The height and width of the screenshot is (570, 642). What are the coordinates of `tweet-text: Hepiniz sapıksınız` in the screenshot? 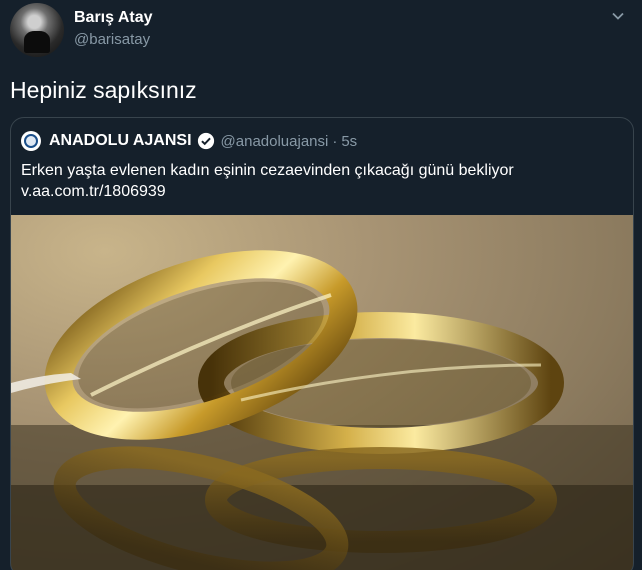 It's located at (103, 90).